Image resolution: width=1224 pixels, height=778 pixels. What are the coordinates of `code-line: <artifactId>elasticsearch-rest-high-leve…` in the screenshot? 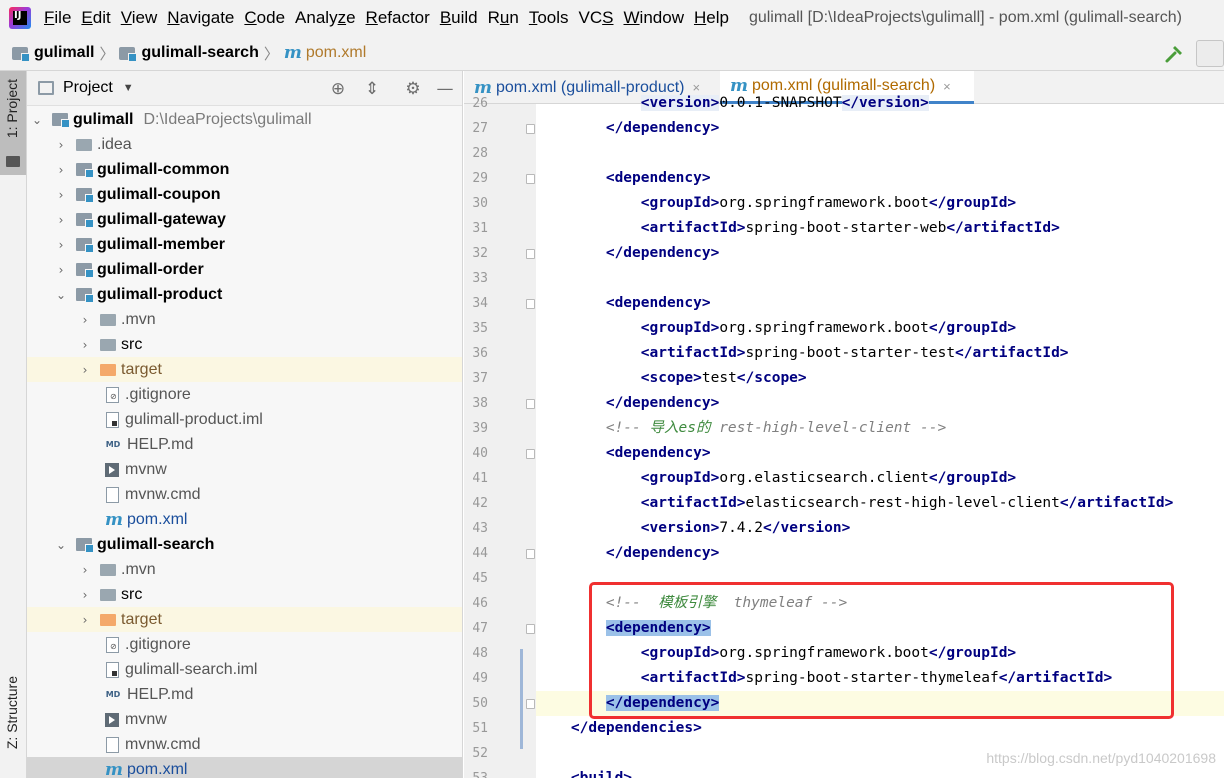 It's located at (855, 503).